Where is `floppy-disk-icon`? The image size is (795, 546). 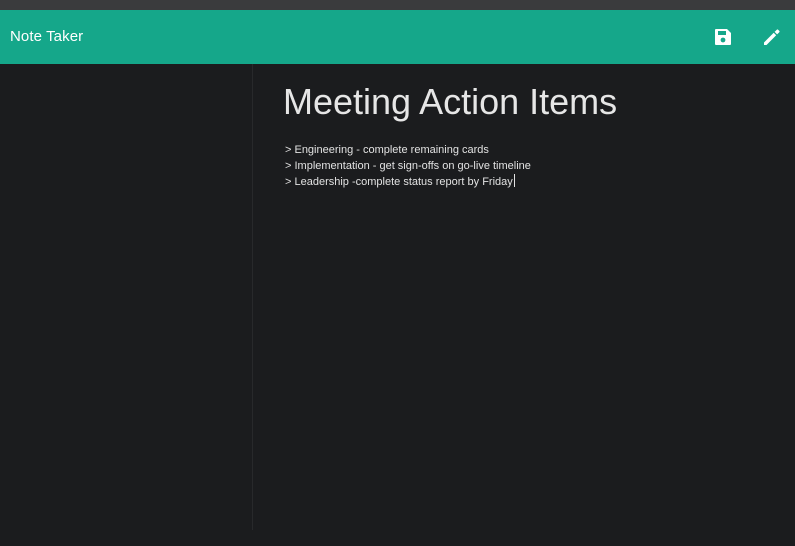 floppy-disk-icon is located at coordinates (723, 37).